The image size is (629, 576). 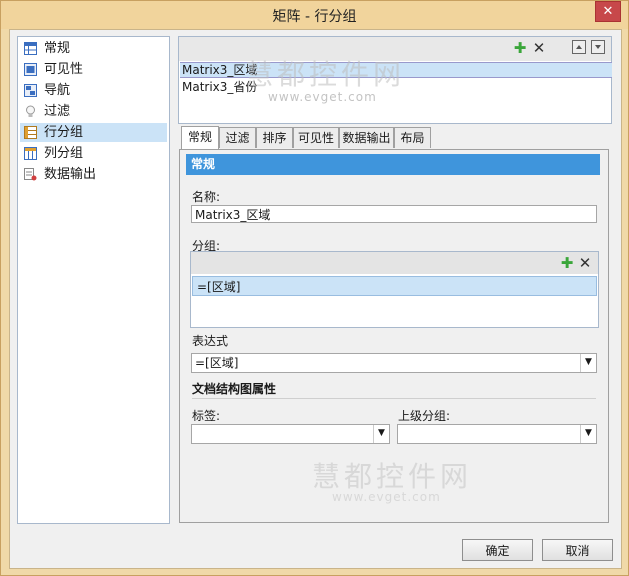 I want to click on sidebar-item-navigation: 导航, so click(x=93, y=90).